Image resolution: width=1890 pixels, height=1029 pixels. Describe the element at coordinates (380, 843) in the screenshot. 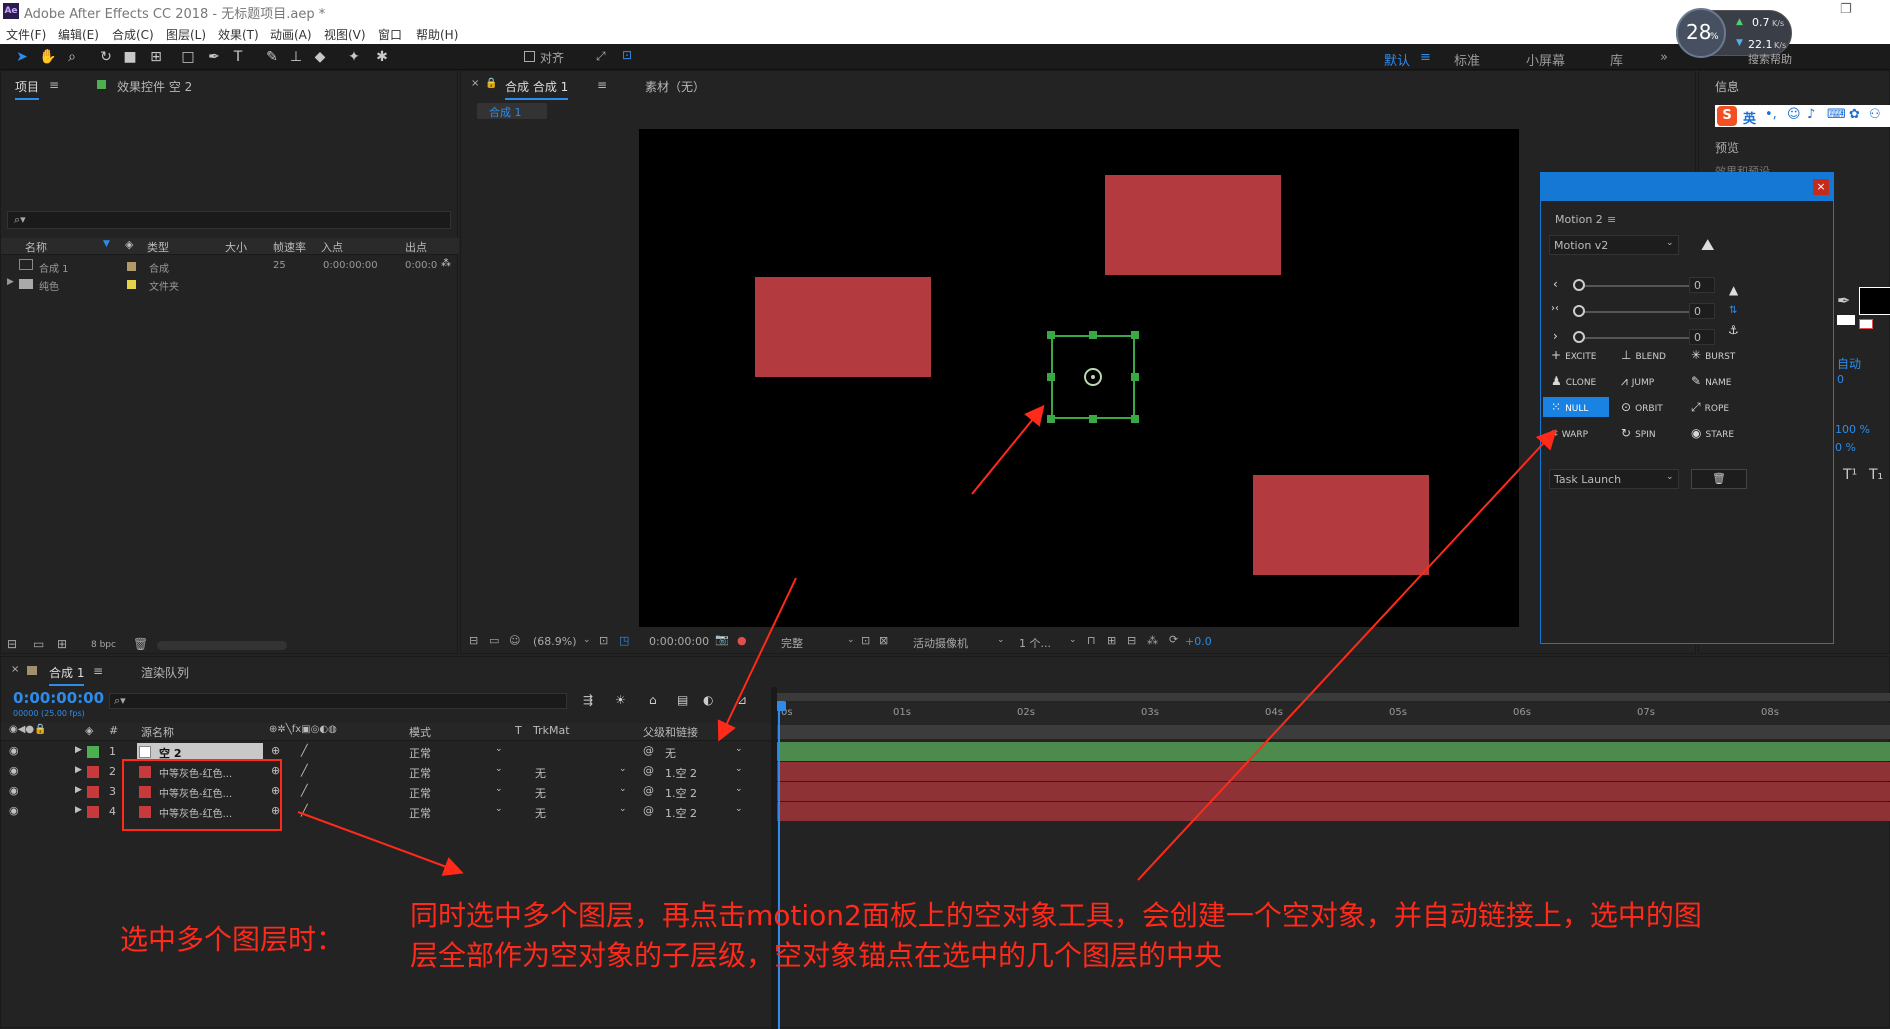

I see `arrow-to-layers` at that location.